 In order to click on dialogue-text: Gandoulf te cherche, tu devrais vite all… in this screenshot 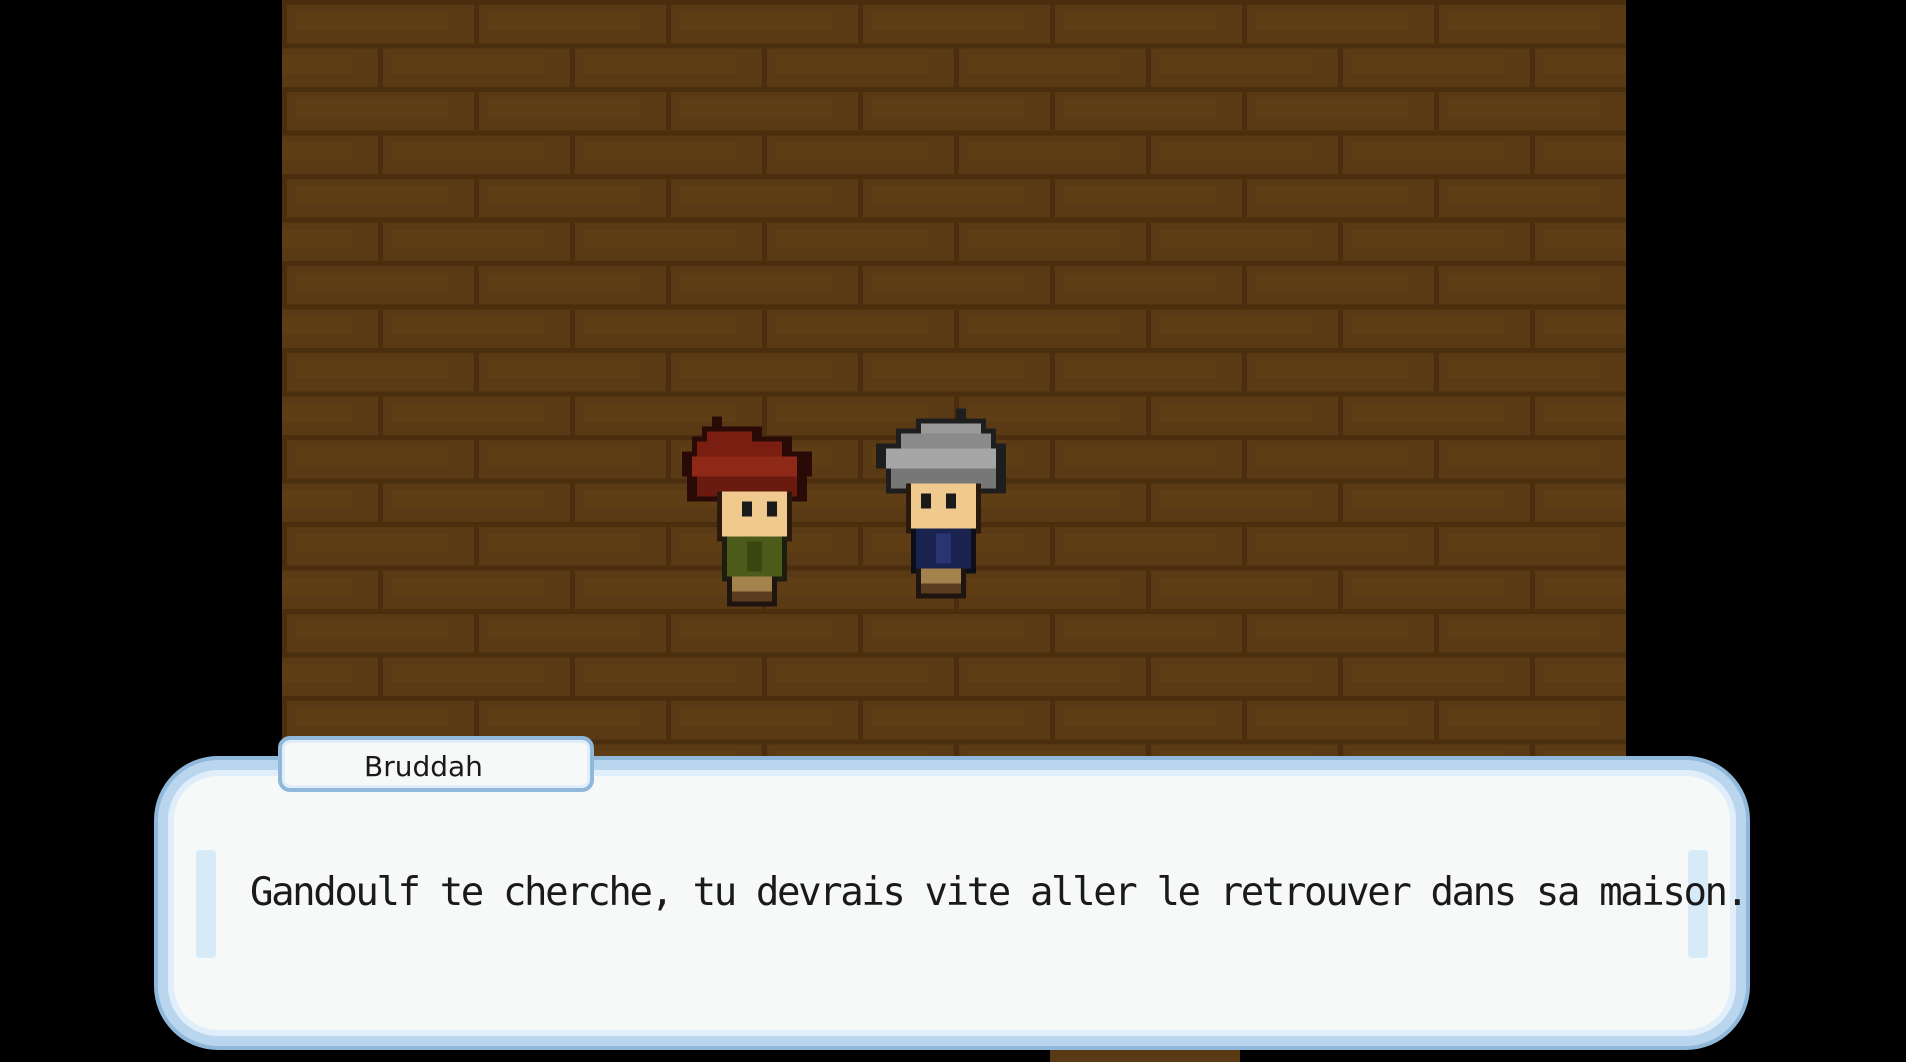, I will do `click(999, 892)`.